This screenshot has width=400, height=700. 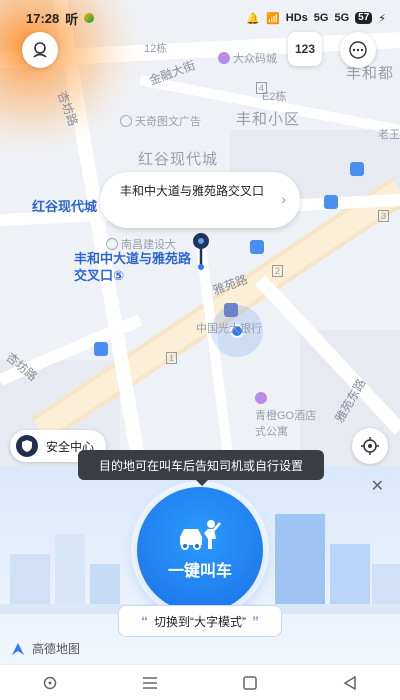 What do you see at coordinates (178, 159) in the screenshot?
I see `area-honggu: 红谷现代城` at bounding box center [178, 159].